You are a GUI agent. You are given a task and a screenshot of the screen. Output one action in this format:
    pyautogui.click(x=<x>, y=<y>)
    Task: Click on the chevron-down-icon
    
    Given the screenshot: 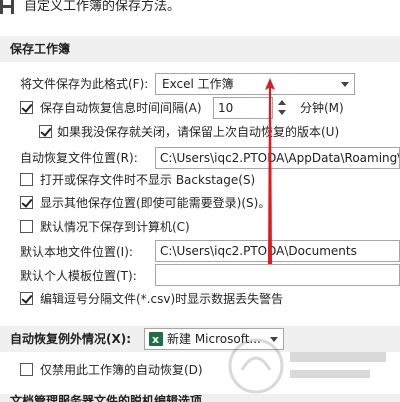 What is the action you would take?
    pyautogui.click(x=345, y=84)
    